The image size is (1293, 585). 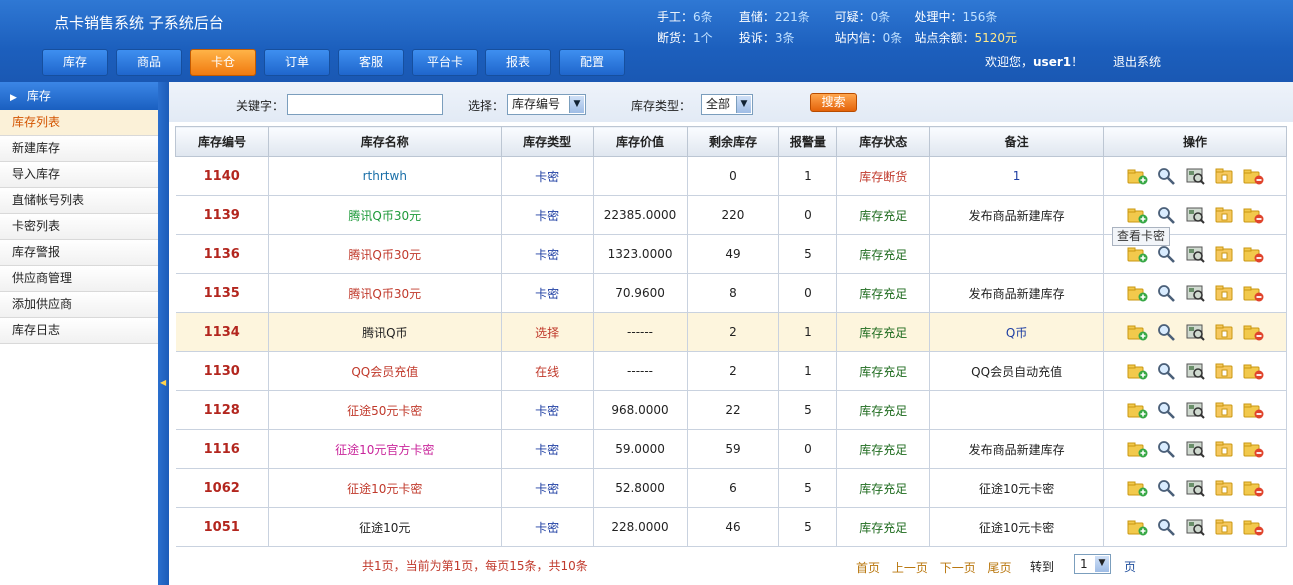 What do you see at coordinates (833, 102) in the screenshot?
I see `search-button: 搜索` at bounding box center [833, 102].